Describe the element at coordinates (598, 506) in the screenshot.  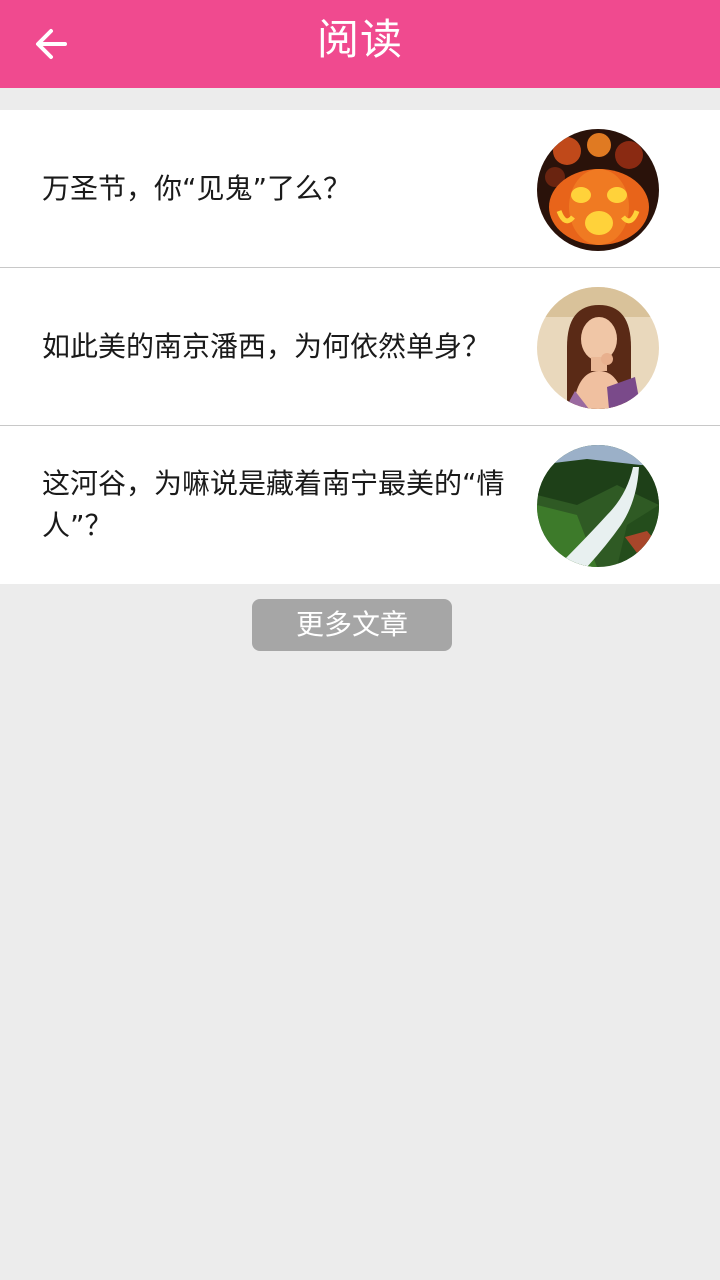
I see `river-valley-image` at that location.